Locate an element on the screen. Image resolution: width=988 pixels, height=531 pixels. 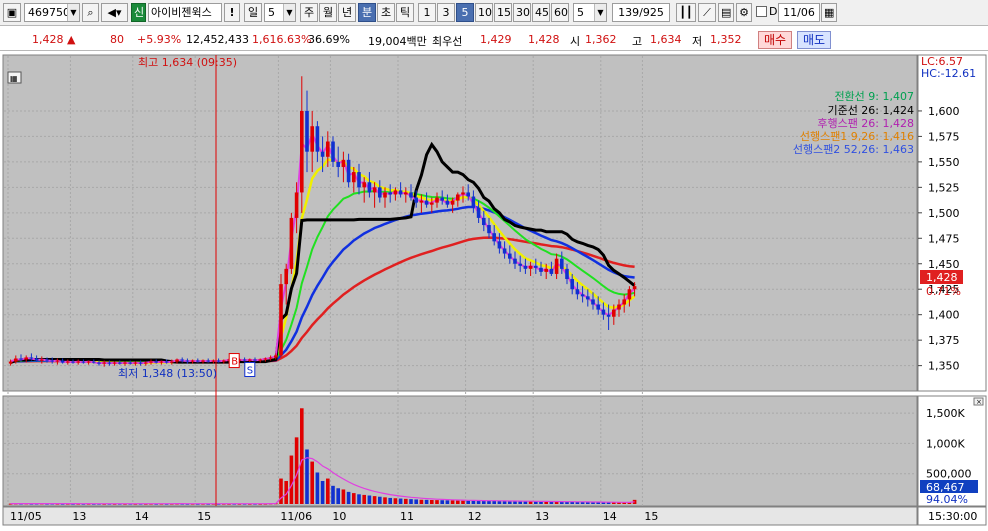
time-tick-label: 15 is located at coordinates (651, 516).